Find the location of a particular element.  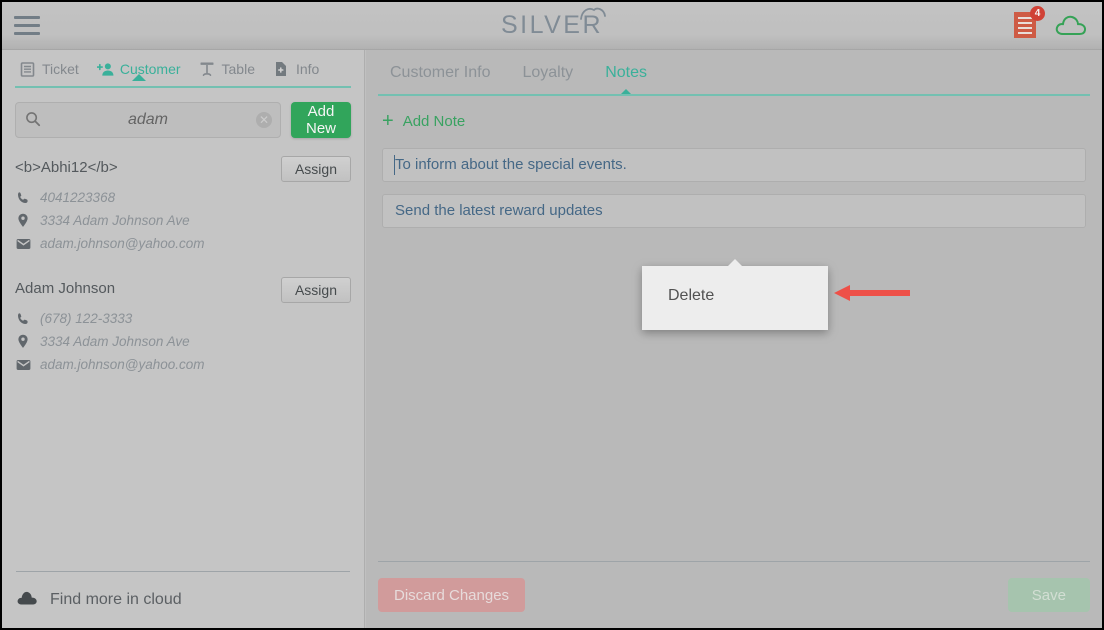

customer-phone: (678) 122-3333 is located at coordinates (86, 318).